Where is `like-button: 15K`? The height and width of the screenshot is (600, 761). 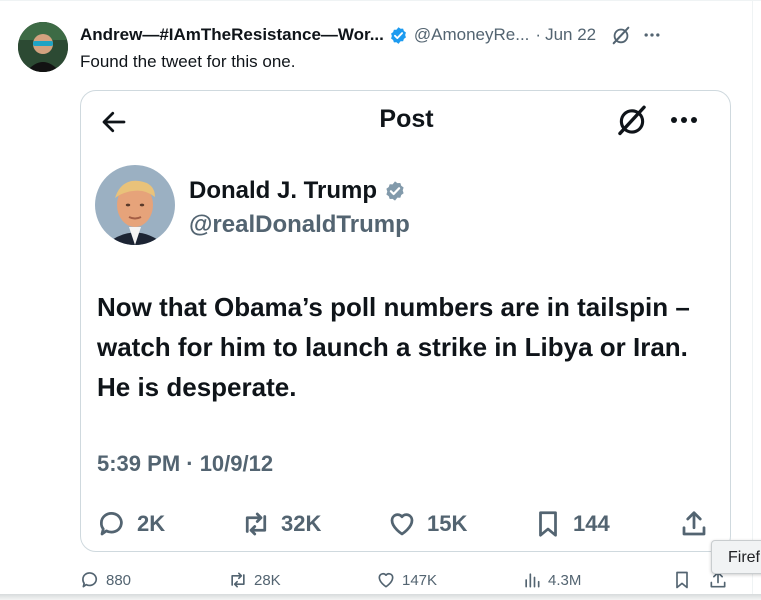 like-button: 15K is located at coordinates (427, 524).